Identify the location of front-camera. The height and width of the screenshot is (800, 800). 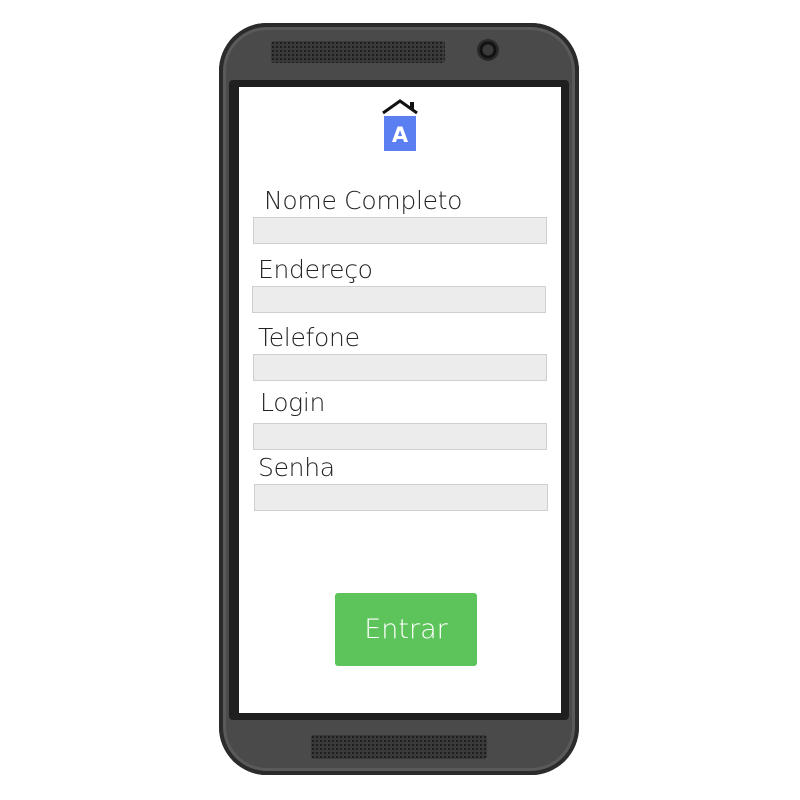
(488, 50).